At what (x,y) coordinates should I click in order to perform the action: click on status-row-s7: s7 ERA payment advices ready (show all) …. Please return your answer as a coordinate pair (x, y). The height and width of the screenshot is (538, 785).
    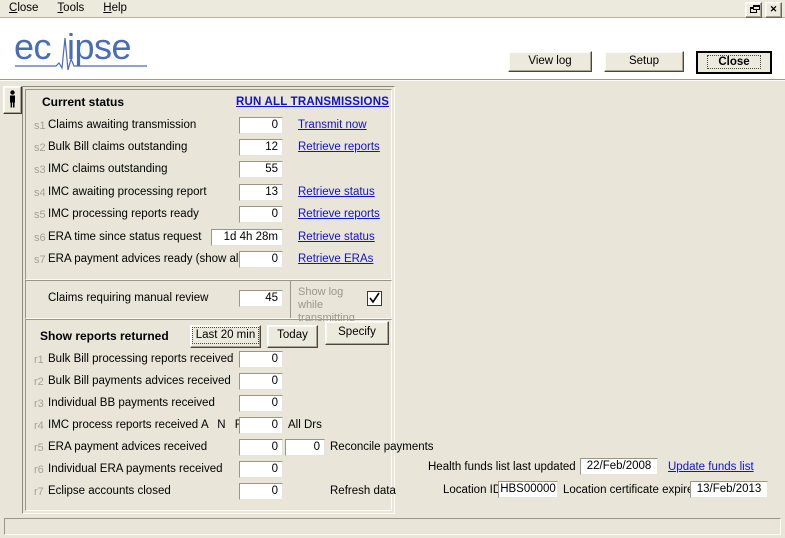
    Looking at the image, I should click on (209, 261).